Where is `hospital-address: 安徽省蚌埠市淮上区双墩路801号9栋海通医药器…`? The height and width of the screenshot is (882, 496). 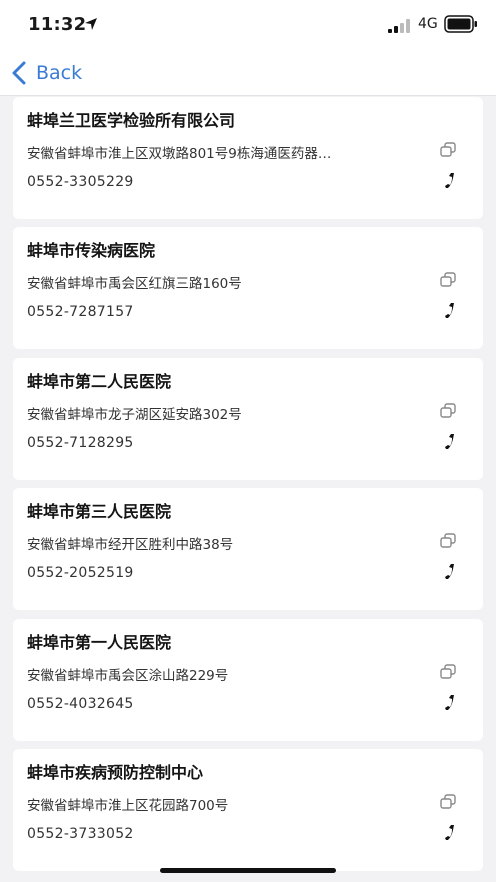
hospital-address: 安徽省蚌埠市淮上区双墩路801号9栋海通医药器… is located at coordinates (179, 154).